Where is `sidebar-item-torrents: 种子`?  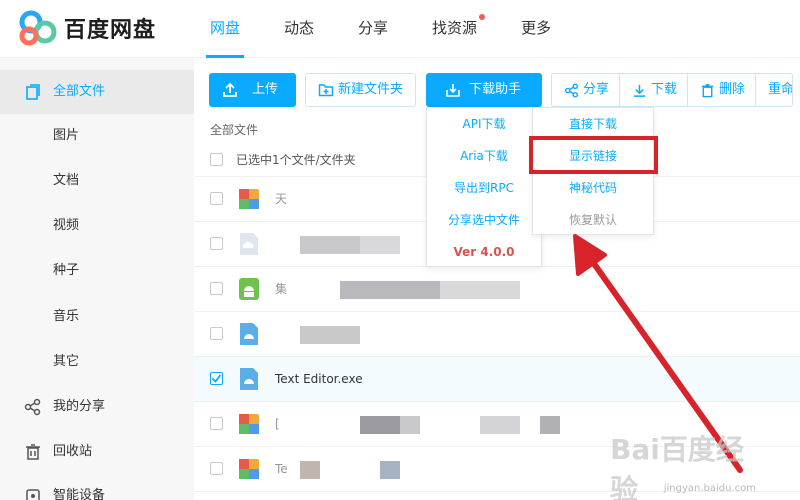 sidebar-item-torrents: 种子 is located at coordinates (97, 271).